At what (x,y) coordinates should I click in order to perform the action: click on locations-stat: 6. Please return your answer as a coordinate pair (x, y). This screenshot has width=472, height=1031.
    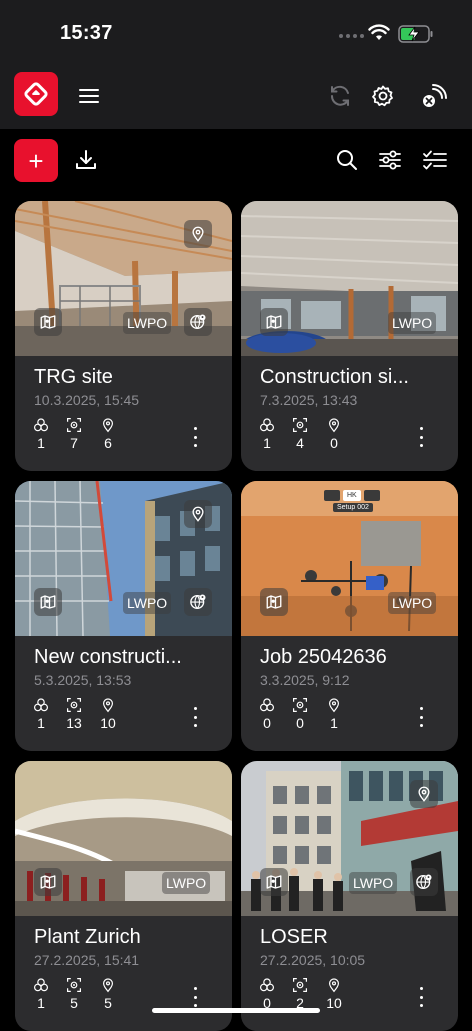
    Looking at the image, I should click on (108, 434).